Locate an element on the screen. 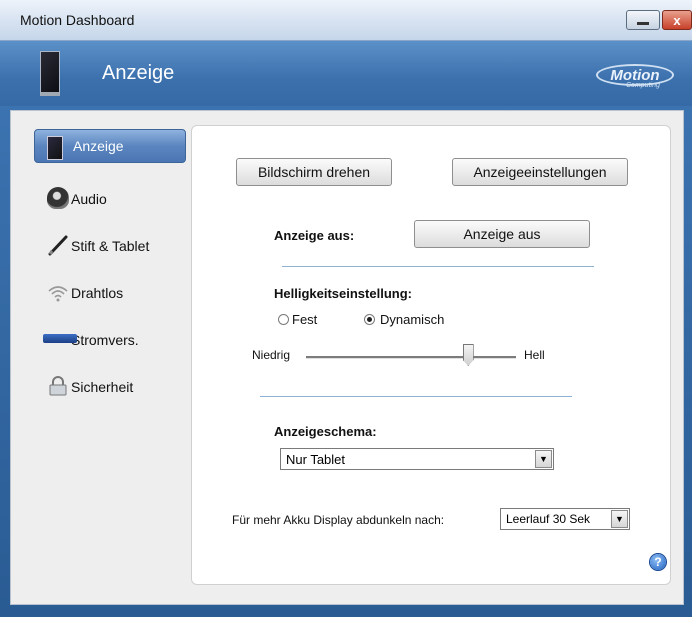 The height and width of the screenshot is (617, 692). radio-fixed-label: Fest is located at coordinates (305, 319).